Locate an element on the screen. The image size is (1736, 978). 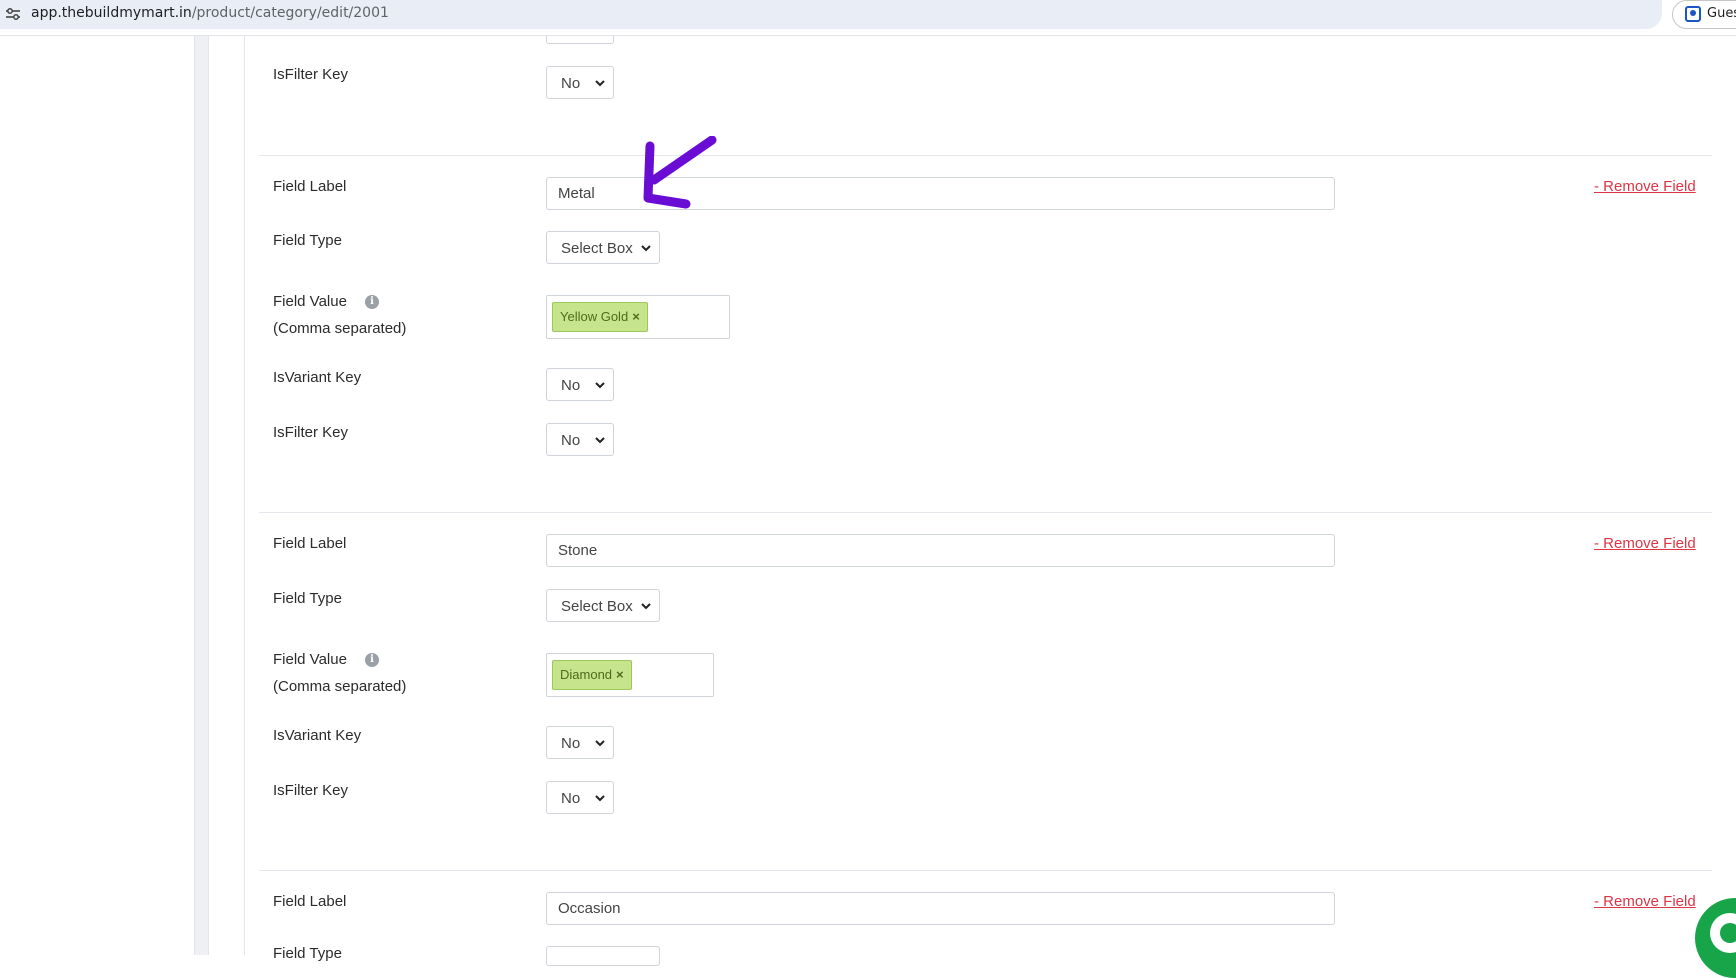
chat-widget-button is located at coordinates (1715, 938).